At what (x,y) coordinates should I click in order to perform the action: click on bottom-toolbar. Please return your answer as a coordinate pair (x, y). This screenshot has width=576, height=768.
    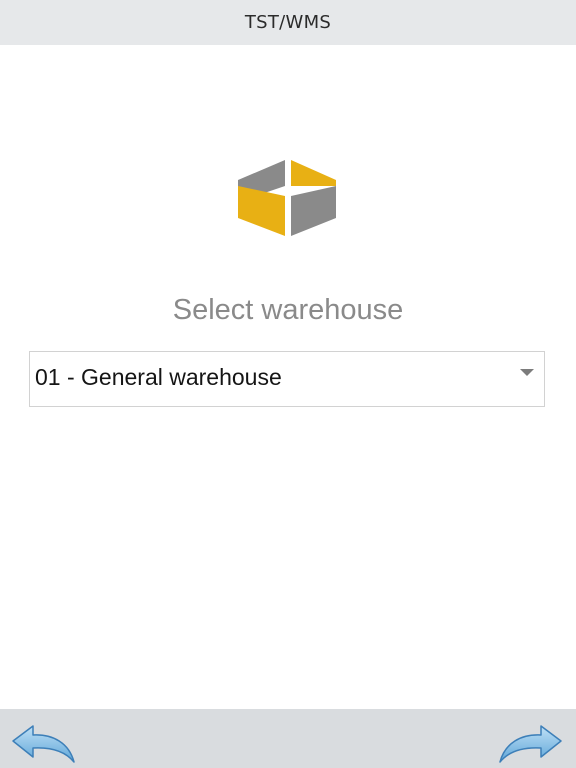
    Looking at the image, I should click on (288, 738).